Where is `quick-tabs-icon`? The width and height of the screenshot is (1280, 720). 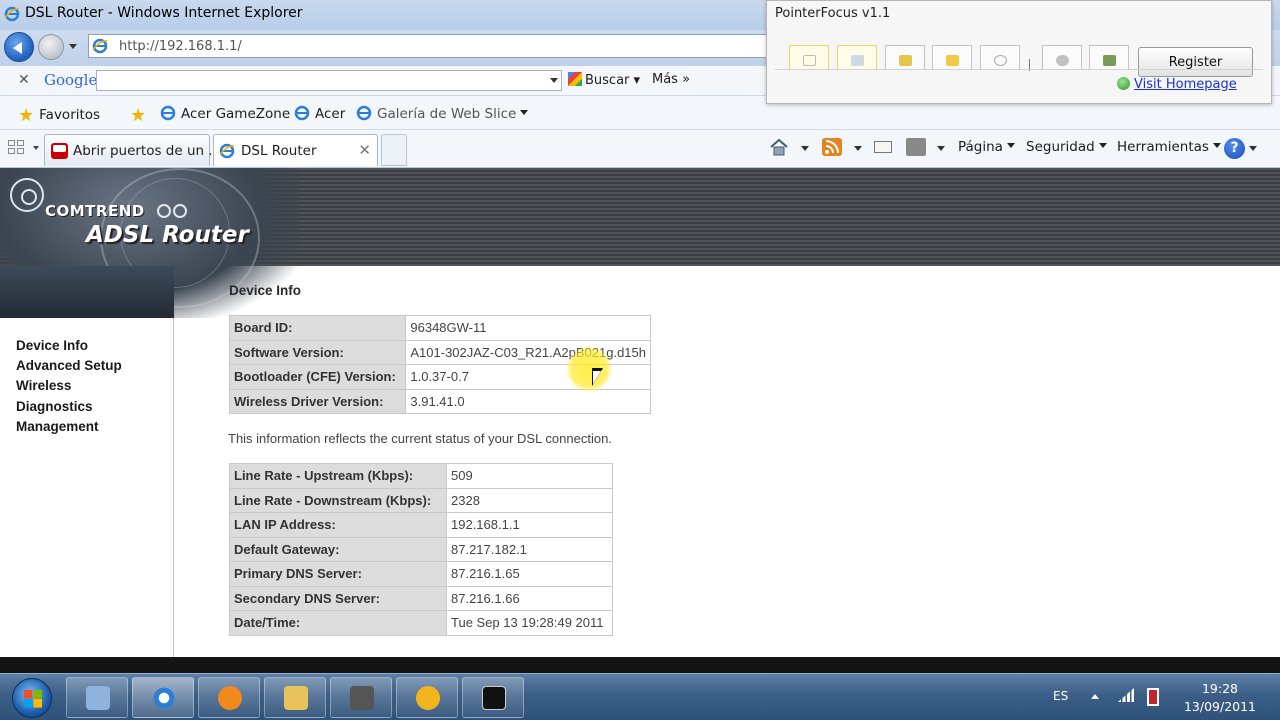 quick-tabs-icon is located at coordinates (18, 148).